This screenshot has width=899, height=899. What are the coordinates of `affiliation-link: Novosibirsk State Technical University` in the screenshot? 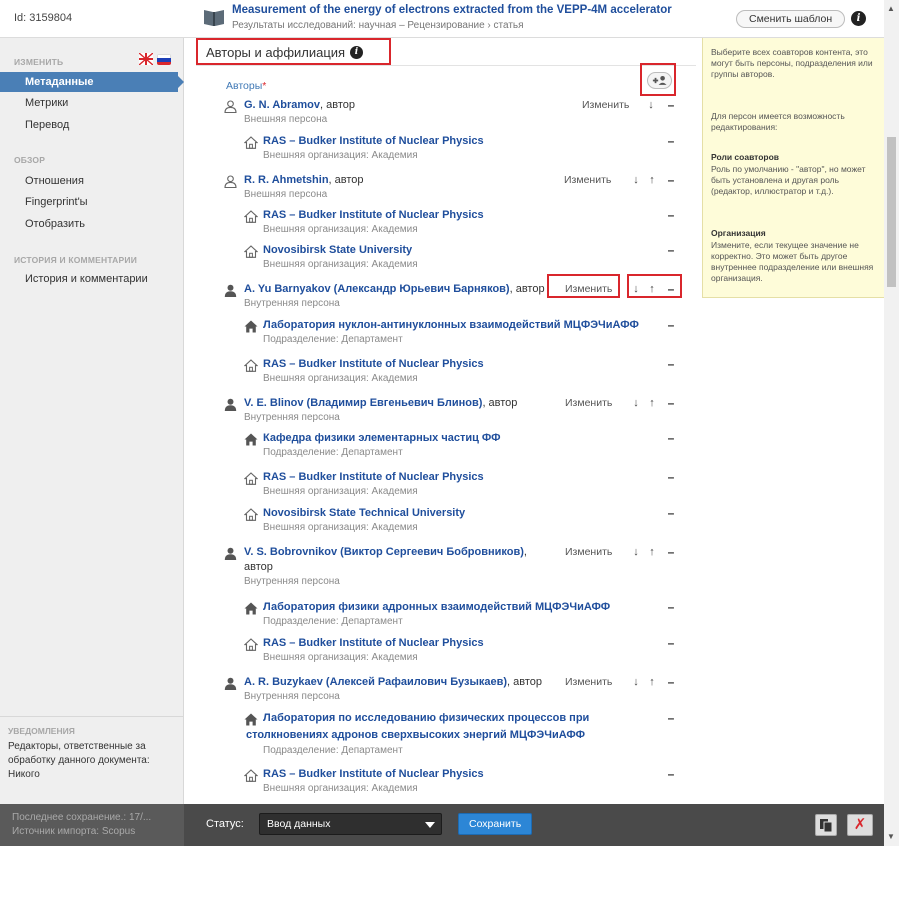 It's located at (364, 513).